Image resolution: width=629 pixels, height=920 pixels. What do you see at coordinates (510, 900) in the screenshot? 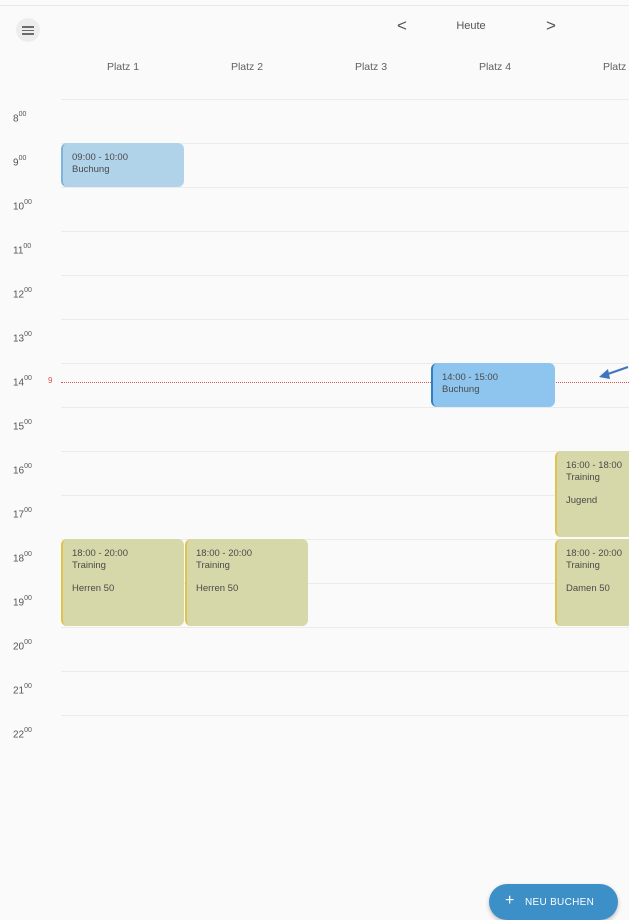
I see `plus-icon: +` at bounding box center [510, 900].